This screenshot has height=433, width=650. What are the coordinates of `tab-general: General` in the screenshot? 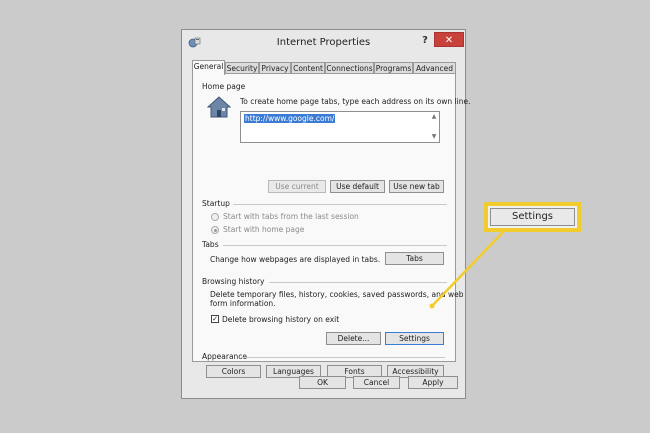 It's located at (208, 67).